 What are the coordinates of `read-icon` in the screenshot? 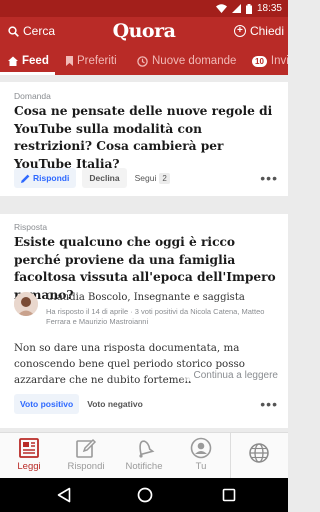 It's located at (29, 448).